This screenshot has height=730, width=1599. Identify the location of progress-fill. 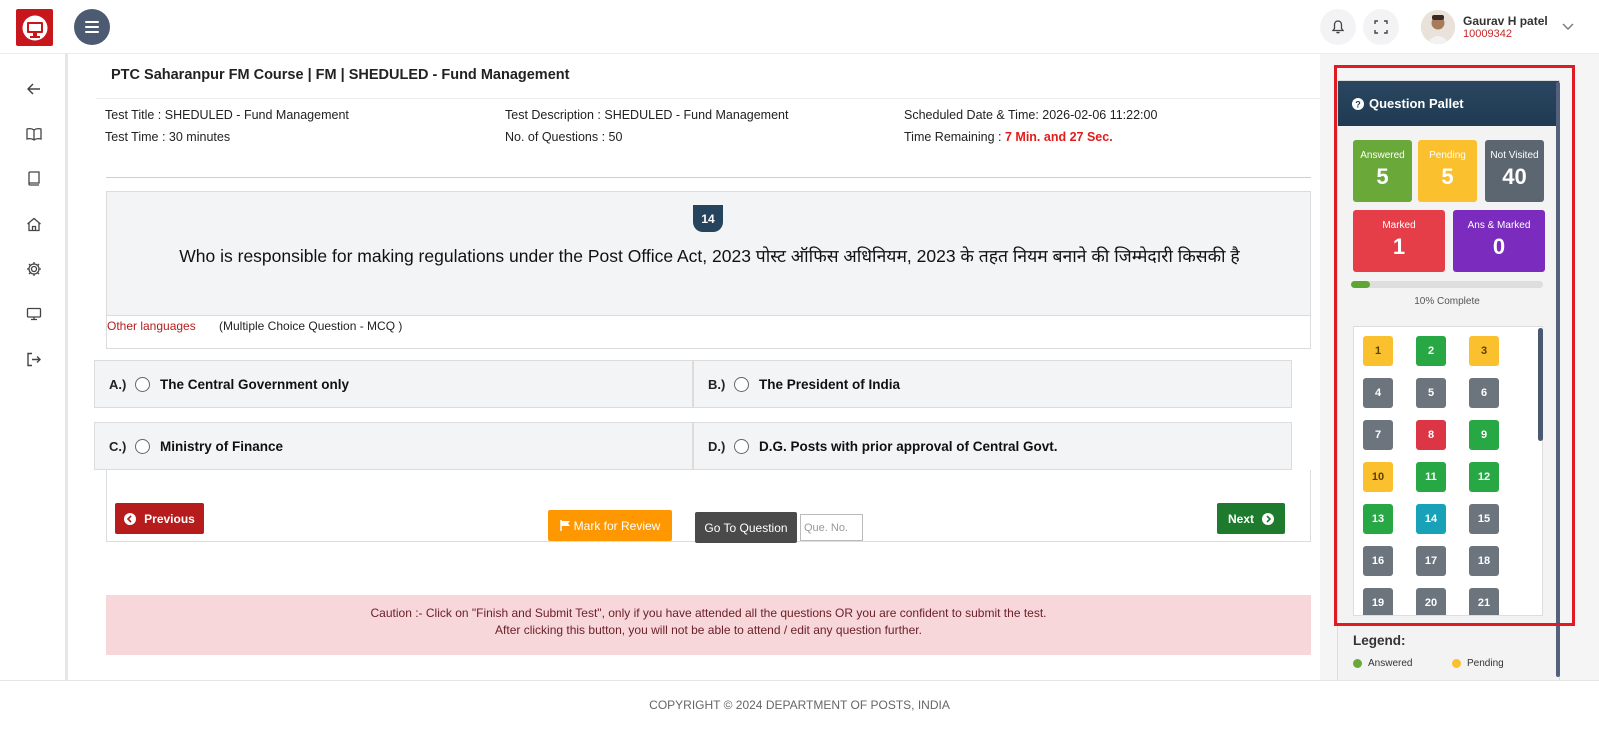
(1361, 284).